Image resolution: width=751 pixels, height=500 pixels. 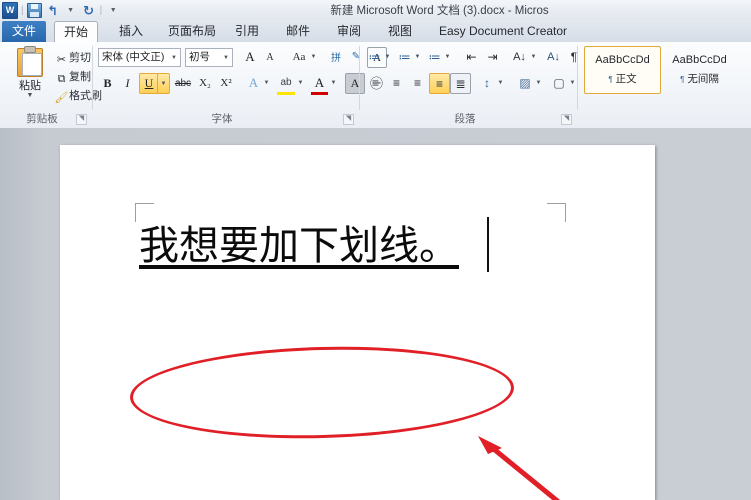 I want to click on numbering-dropdown-icon: ▼, so click(x=417, y=57).